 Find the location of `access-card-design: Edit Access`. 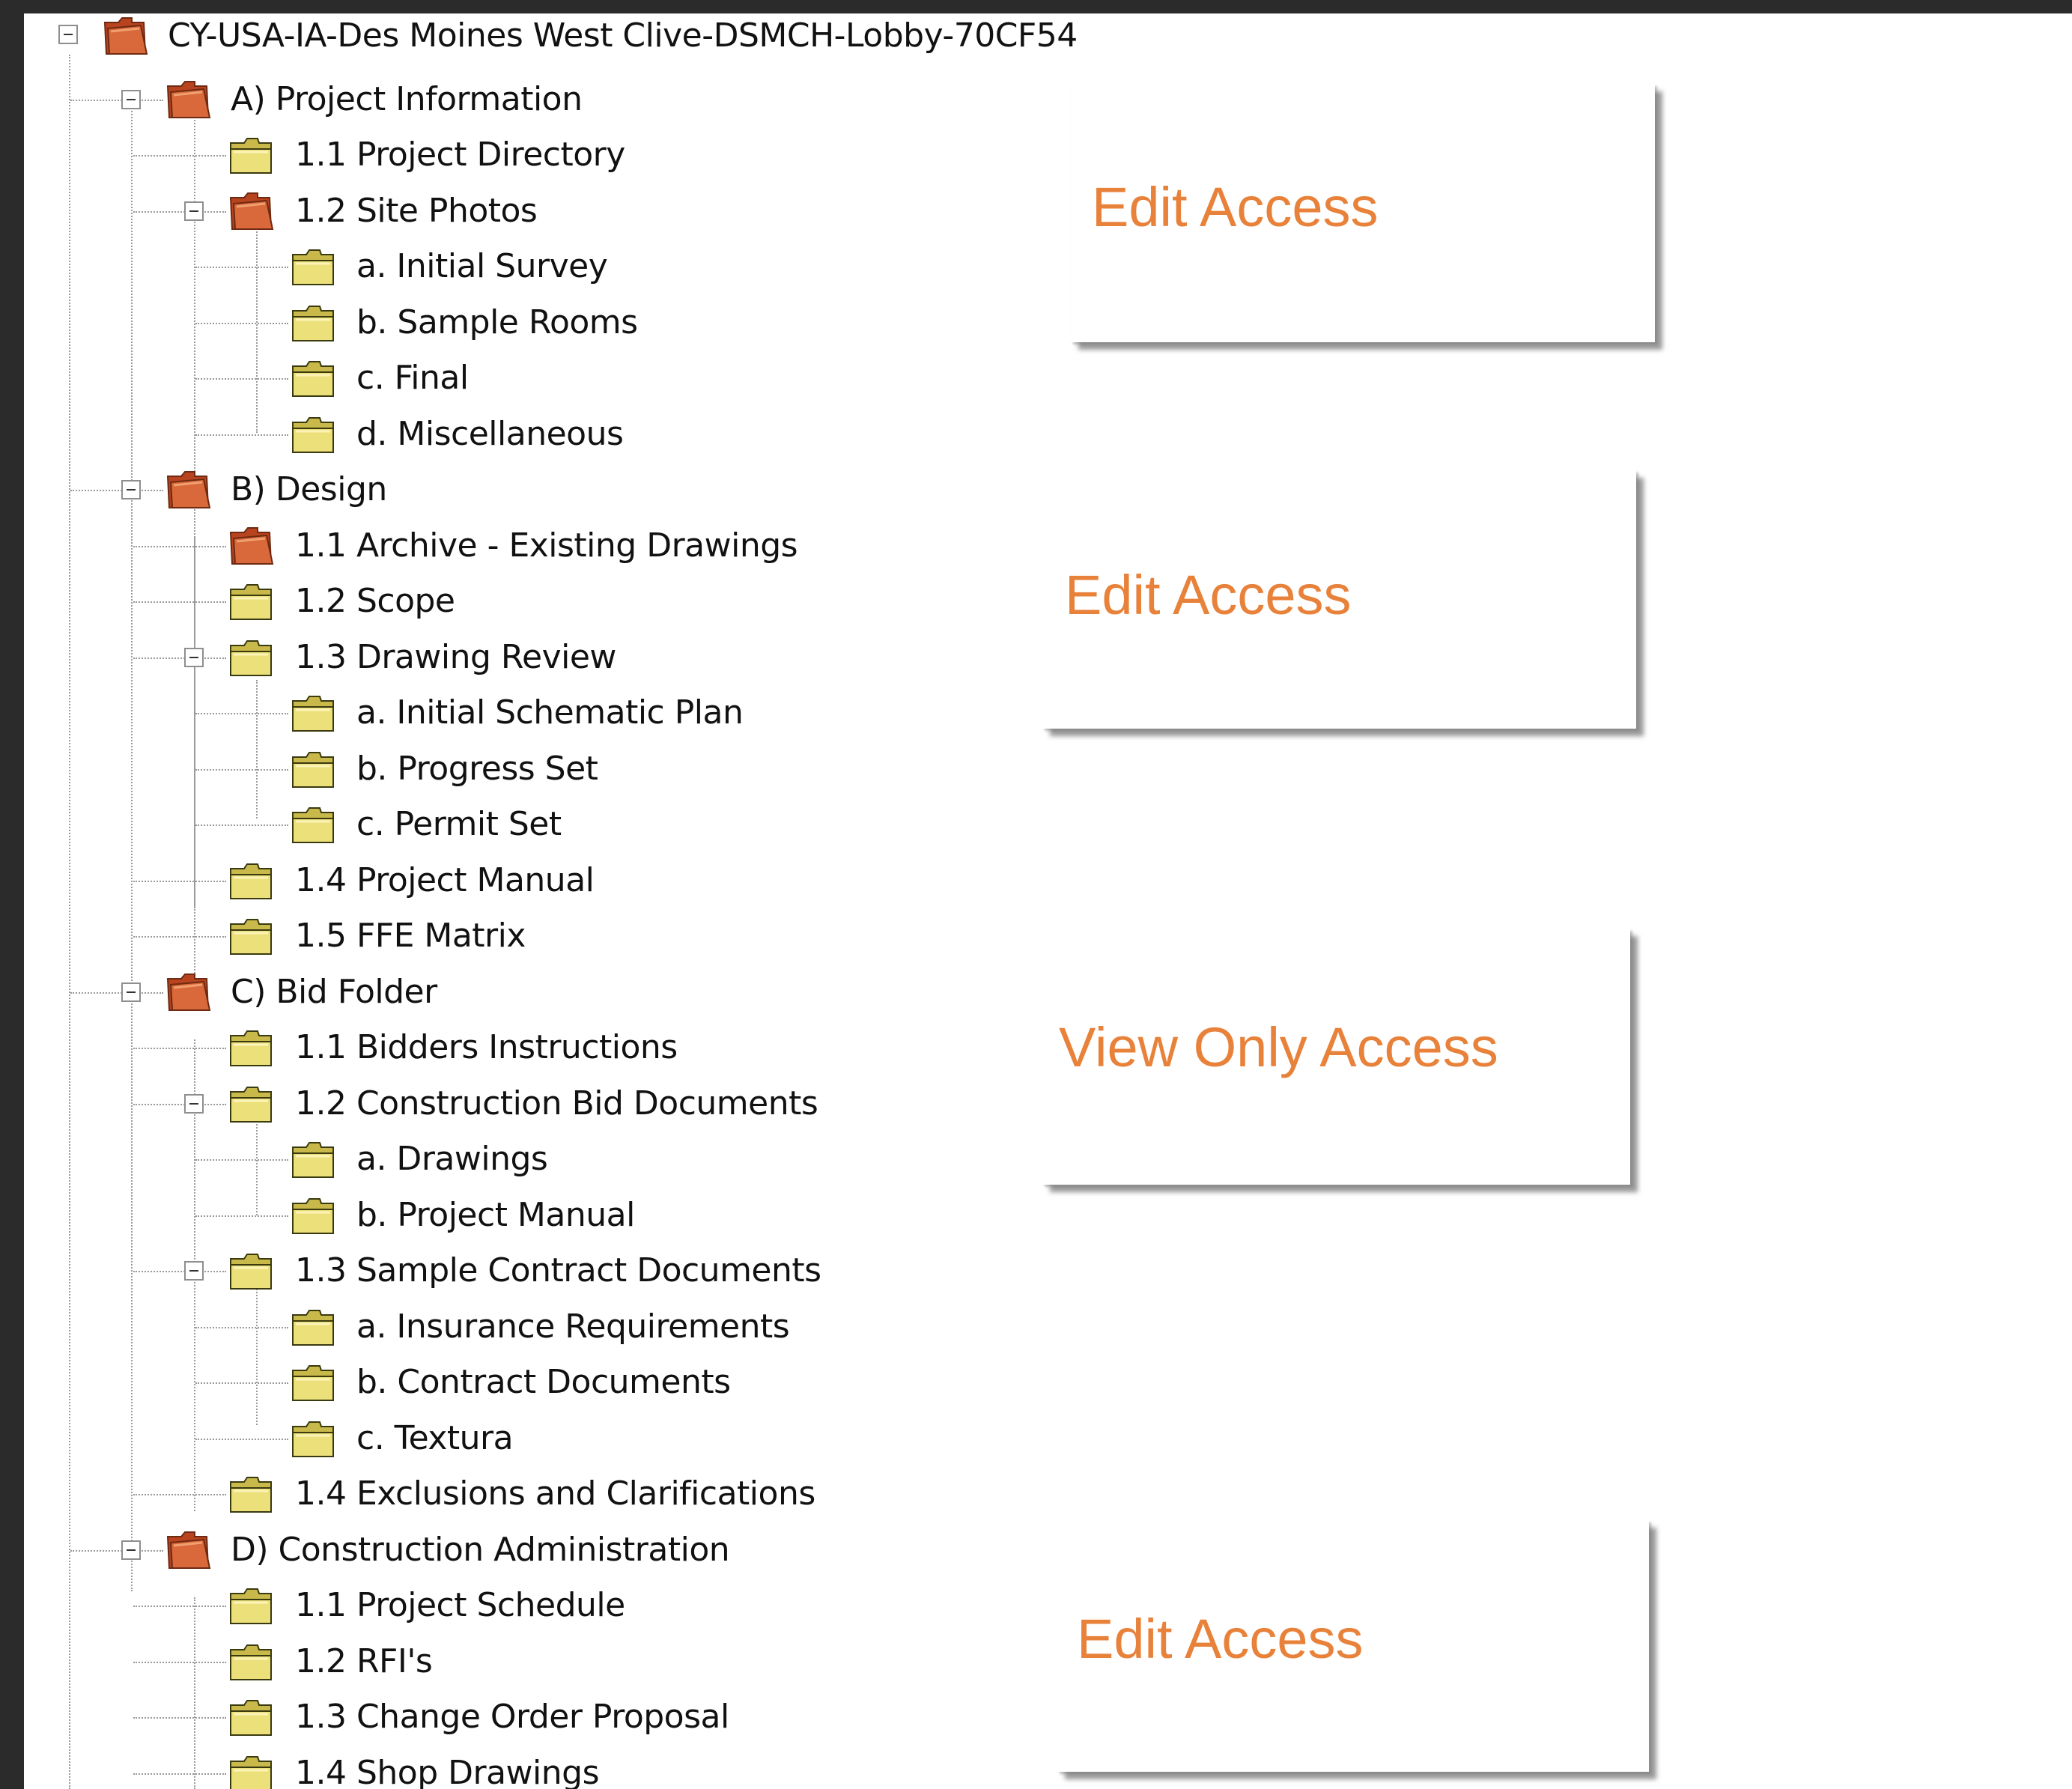

access-card-design: Edit Access is located at coordinates (1339, 600).